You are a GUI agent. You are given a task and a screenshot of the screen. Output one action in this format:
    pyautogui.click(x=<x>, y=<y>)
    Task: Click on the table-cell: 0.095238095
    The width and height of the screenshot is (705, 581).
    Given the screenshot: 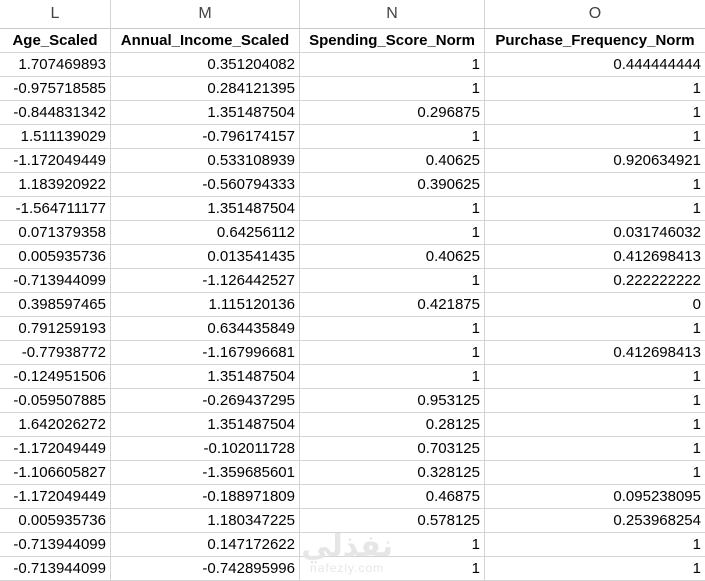 What is the action you would take?
    pyautogui.click(x=595, y=497)
    